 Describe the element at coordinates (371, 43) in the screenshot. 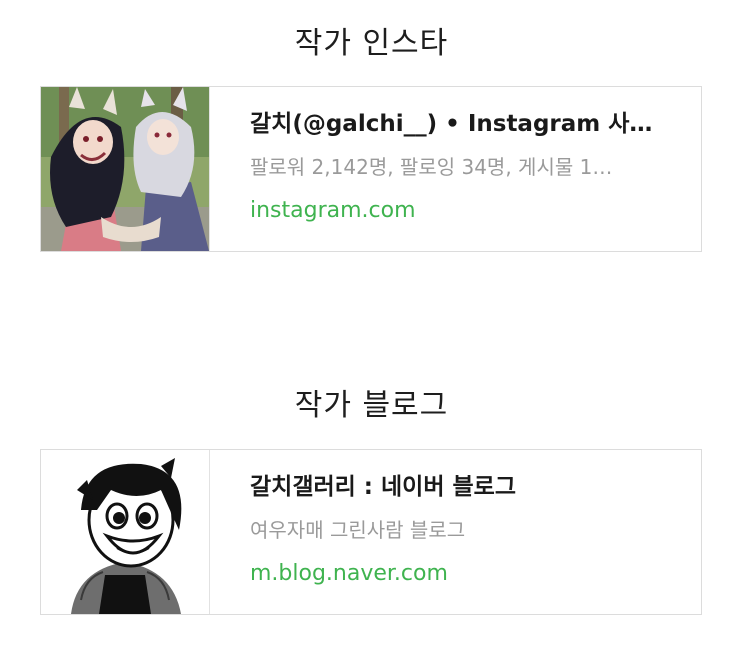

I see `instagram-section-heading: 작가 인스타` at that location.